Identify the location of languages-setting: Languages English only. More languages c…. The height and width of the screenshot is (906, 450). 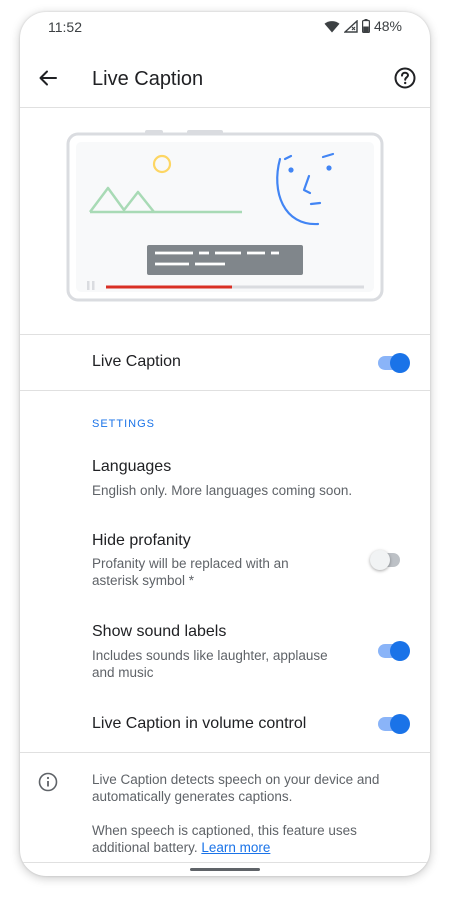
(225, 476).